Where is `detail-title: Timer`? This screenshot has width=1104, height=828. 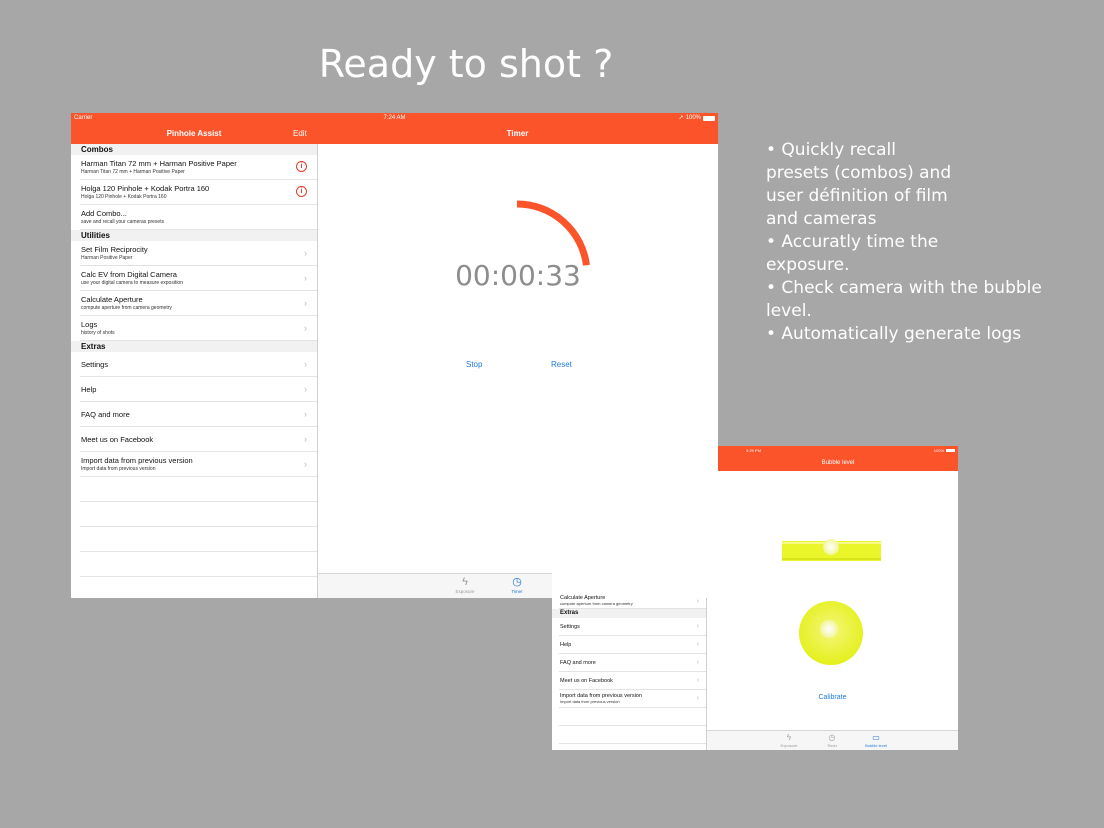
detail-title: Timer is located at coordinates (517, 133).